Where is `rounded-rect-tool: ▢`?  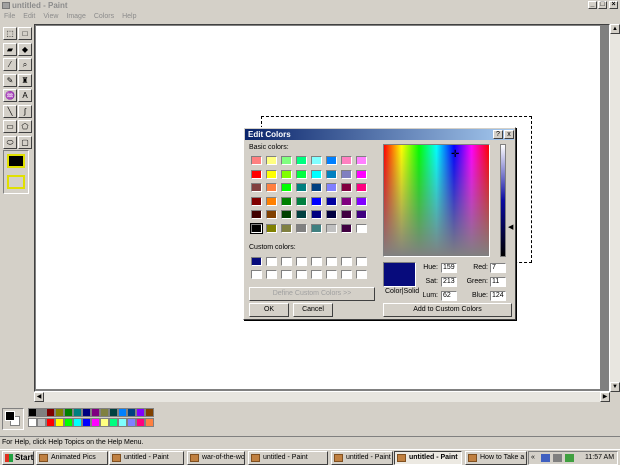 rounded-rect-tool: ▢ is located at coordinates (25, 142).